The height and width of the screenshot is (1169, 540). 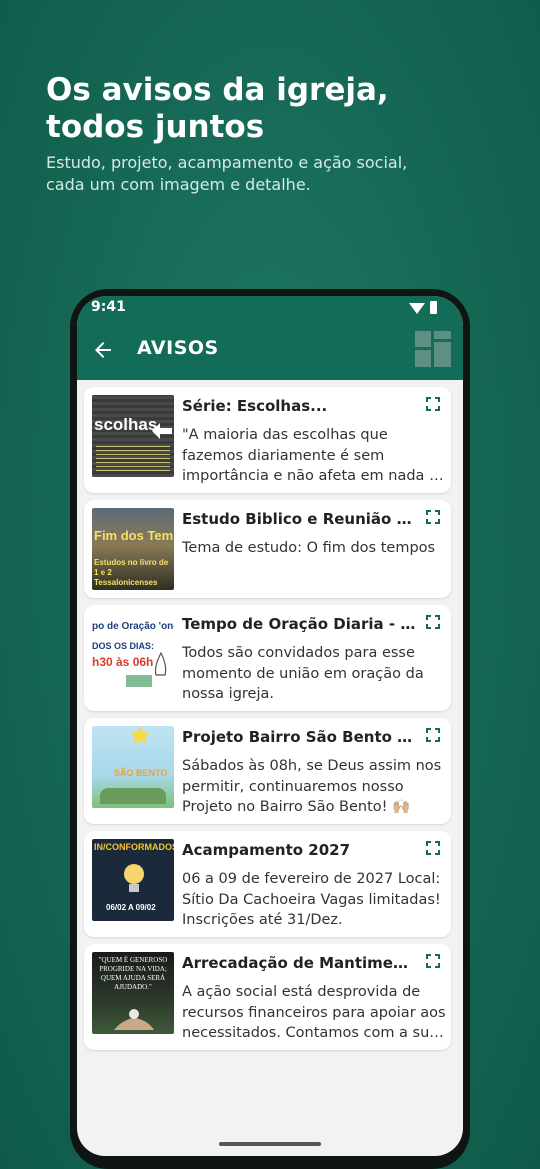 What do you see at coordinates (299, 624) in the screenshot?
I see `aviso-title: Tempo de Oração Diaria - Todos os dias` at bounding box center [299, 624].